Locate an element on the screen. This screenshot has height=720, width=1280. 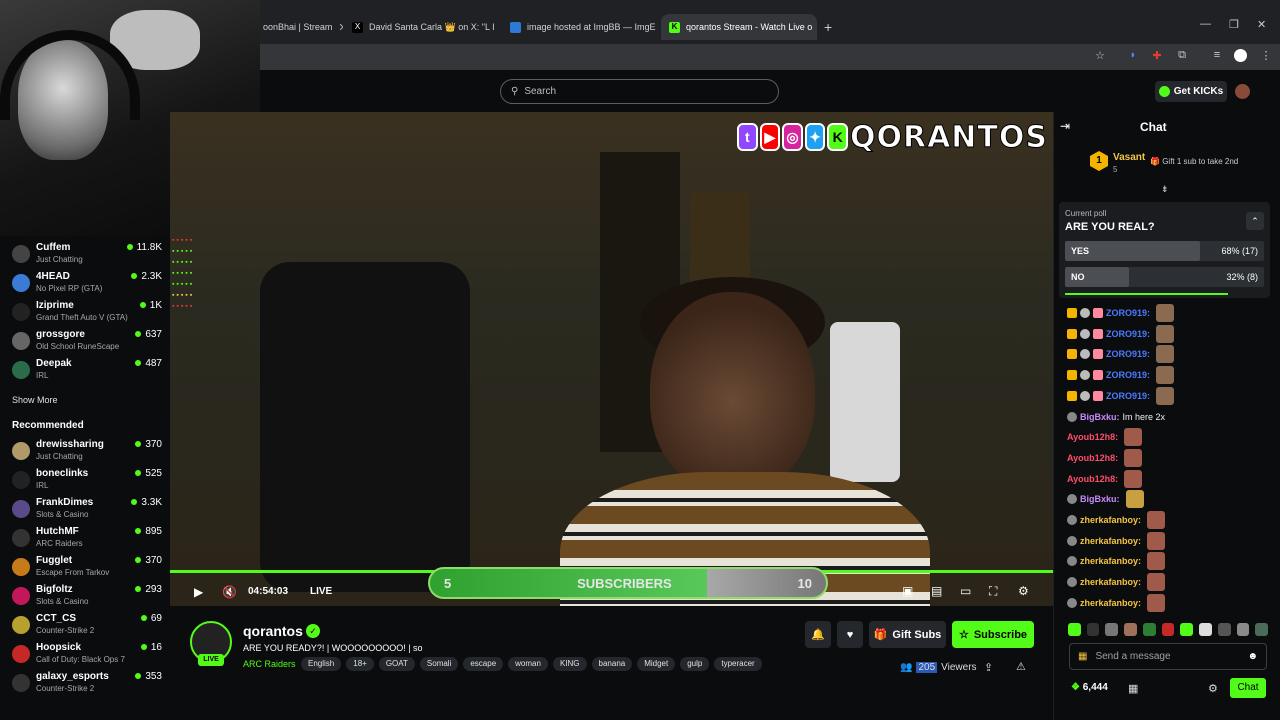
sidebar-channel-bigfoltz: Bigfoltz Slots & Casino 293 is located at coordinates (87, 596).